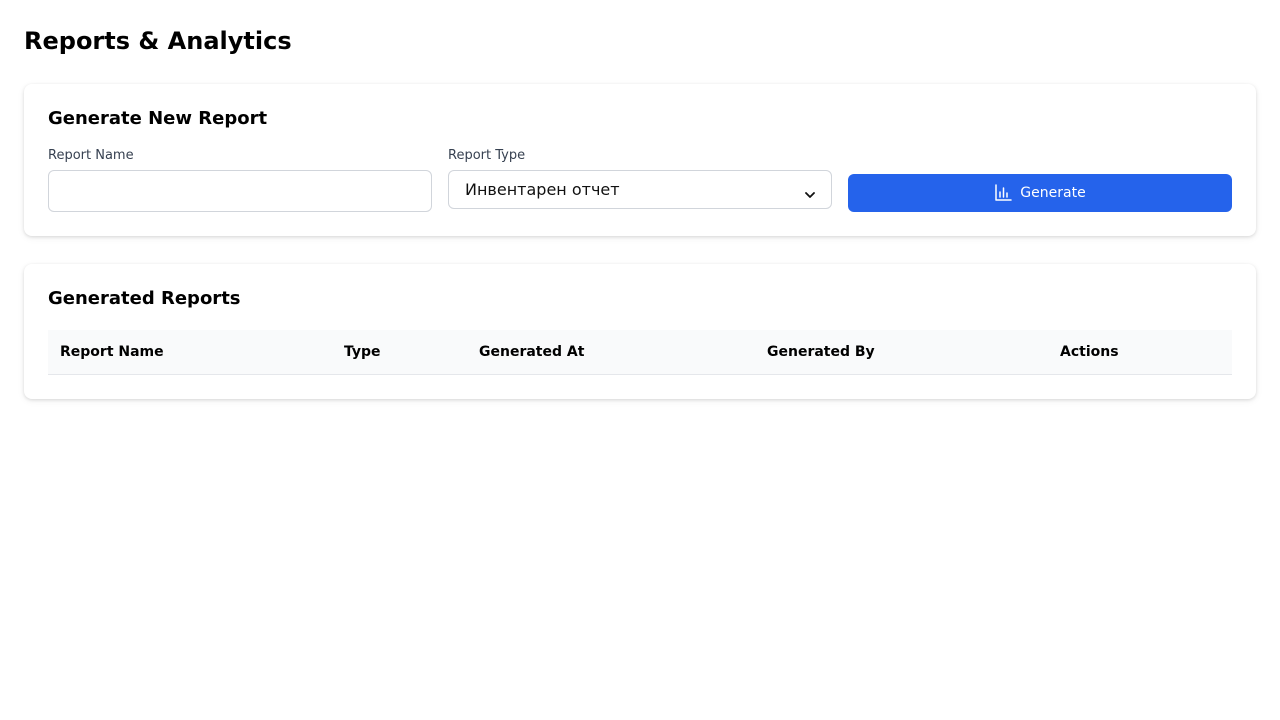 Image resolution: width=1280 pixels, height=720 pixels. I want to click on report-name-label: Report Name, so click(91, 155).